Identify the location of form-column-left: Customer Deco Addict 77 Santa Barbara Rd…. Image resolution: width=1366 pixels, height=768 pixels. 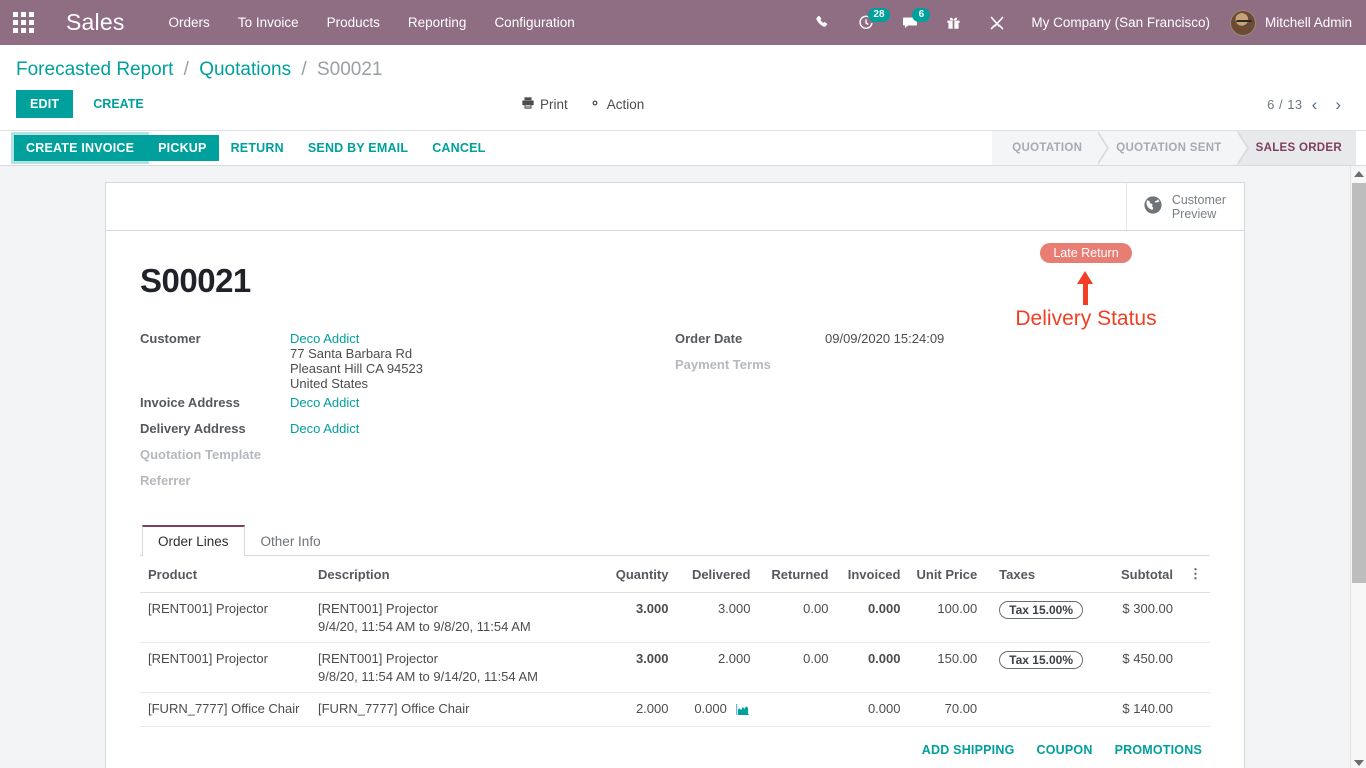
(407, 413).